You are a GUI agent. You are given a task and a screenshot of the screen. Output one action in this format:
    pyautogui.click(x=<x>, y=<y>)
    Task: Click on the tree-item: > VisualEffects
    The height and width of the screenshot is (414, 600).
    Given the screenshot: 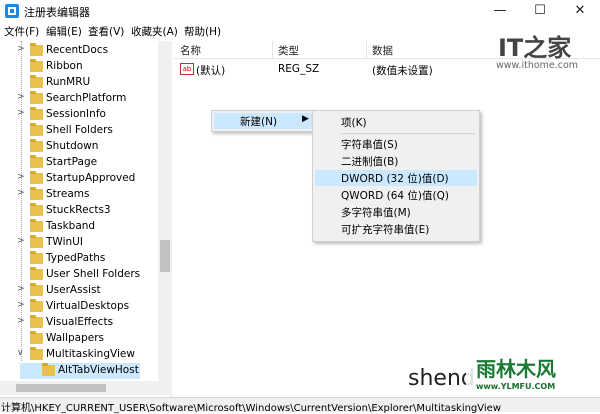 What is the action you would take?
    pyautogui.click(x=79, y=323)
    